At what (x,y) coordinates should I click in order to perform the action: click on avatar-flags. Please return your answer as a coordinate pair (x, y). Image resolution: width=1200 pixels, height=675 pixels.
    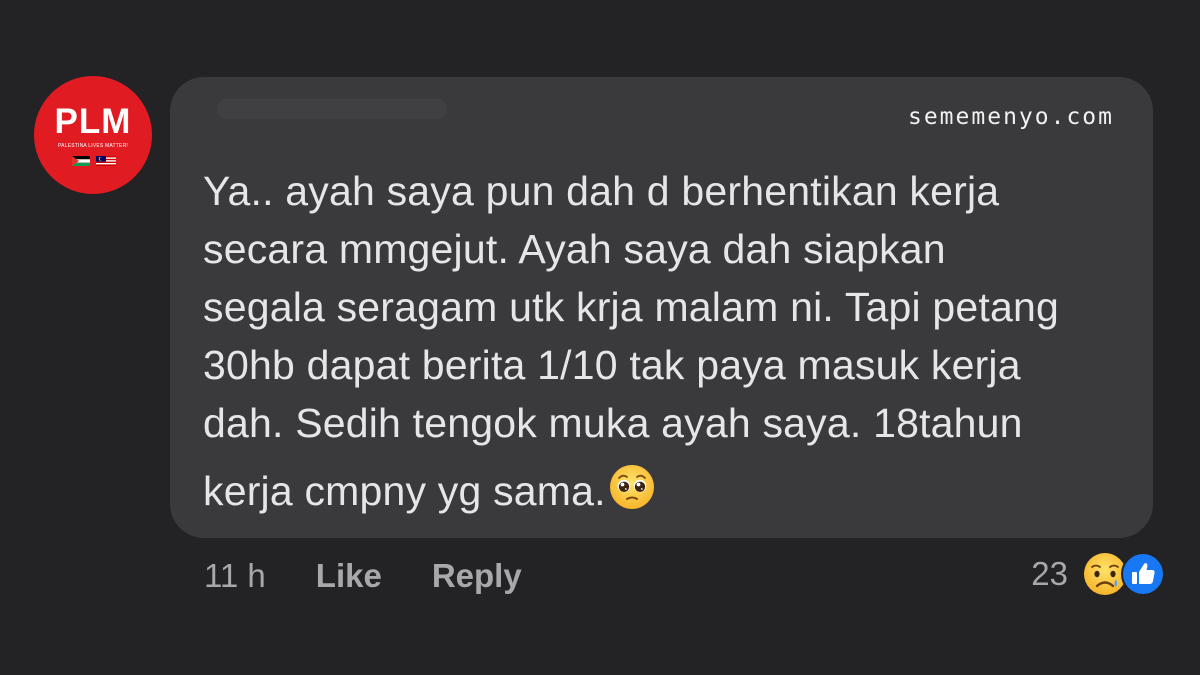
    Looking at the image, I should click on (94, 161).